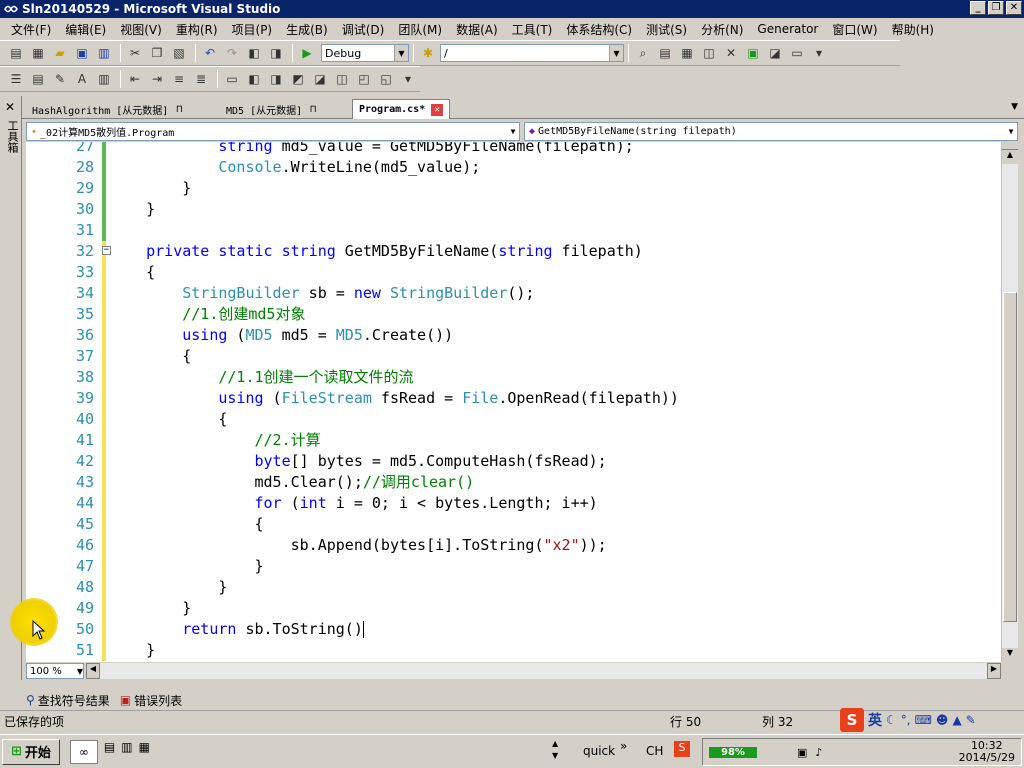 This screenshot has height=768, width=1024. I want to click on code-line: 33 {, so click(513, 272).